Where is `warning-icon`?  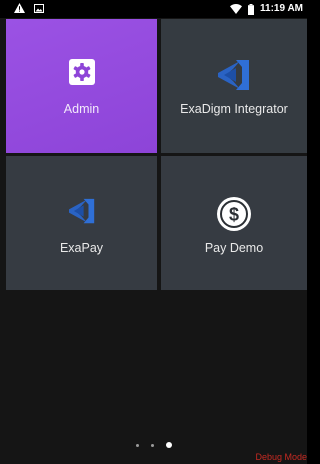
warning-icon is located at coordinates (19, 9).